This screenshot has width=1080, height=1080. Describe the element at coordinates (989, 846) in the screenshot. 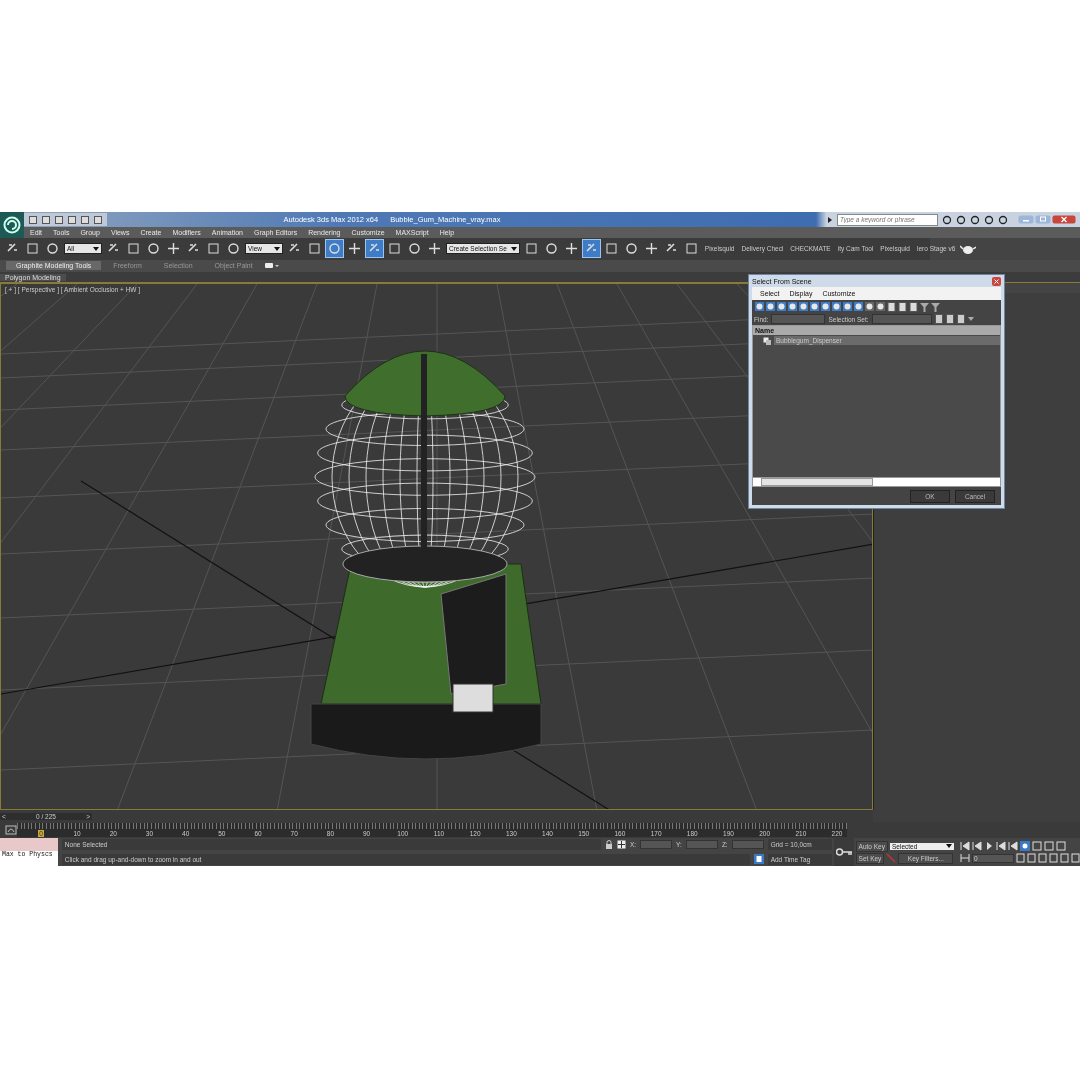

I see `play-icon` at that location.